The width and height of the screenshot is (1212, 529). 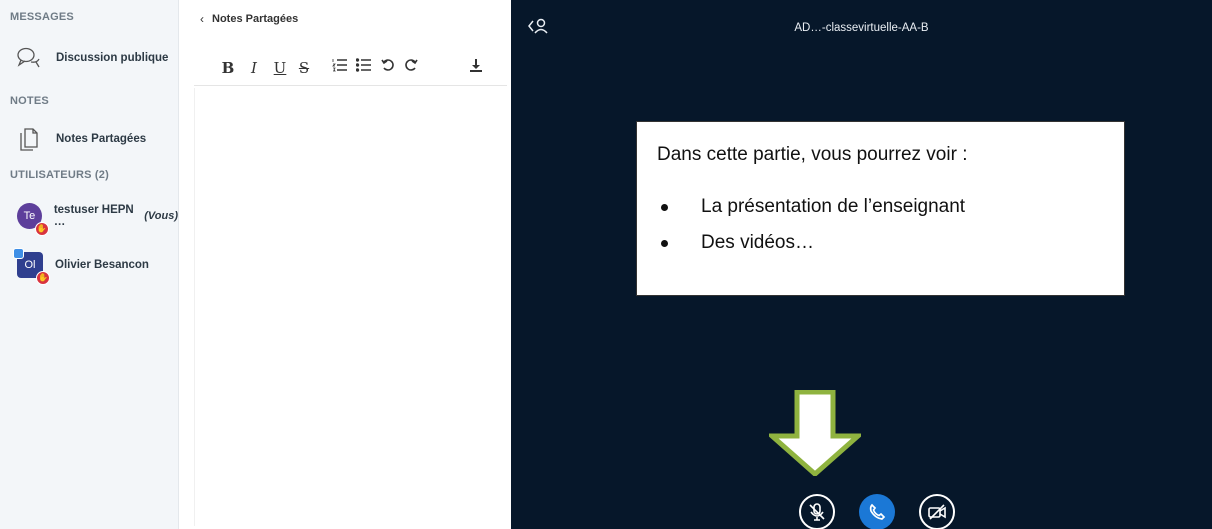 What do you see at coordinates (815, 433) in the screenshot?
I see `down-arrow-icon` at bounding box center [815, 433].